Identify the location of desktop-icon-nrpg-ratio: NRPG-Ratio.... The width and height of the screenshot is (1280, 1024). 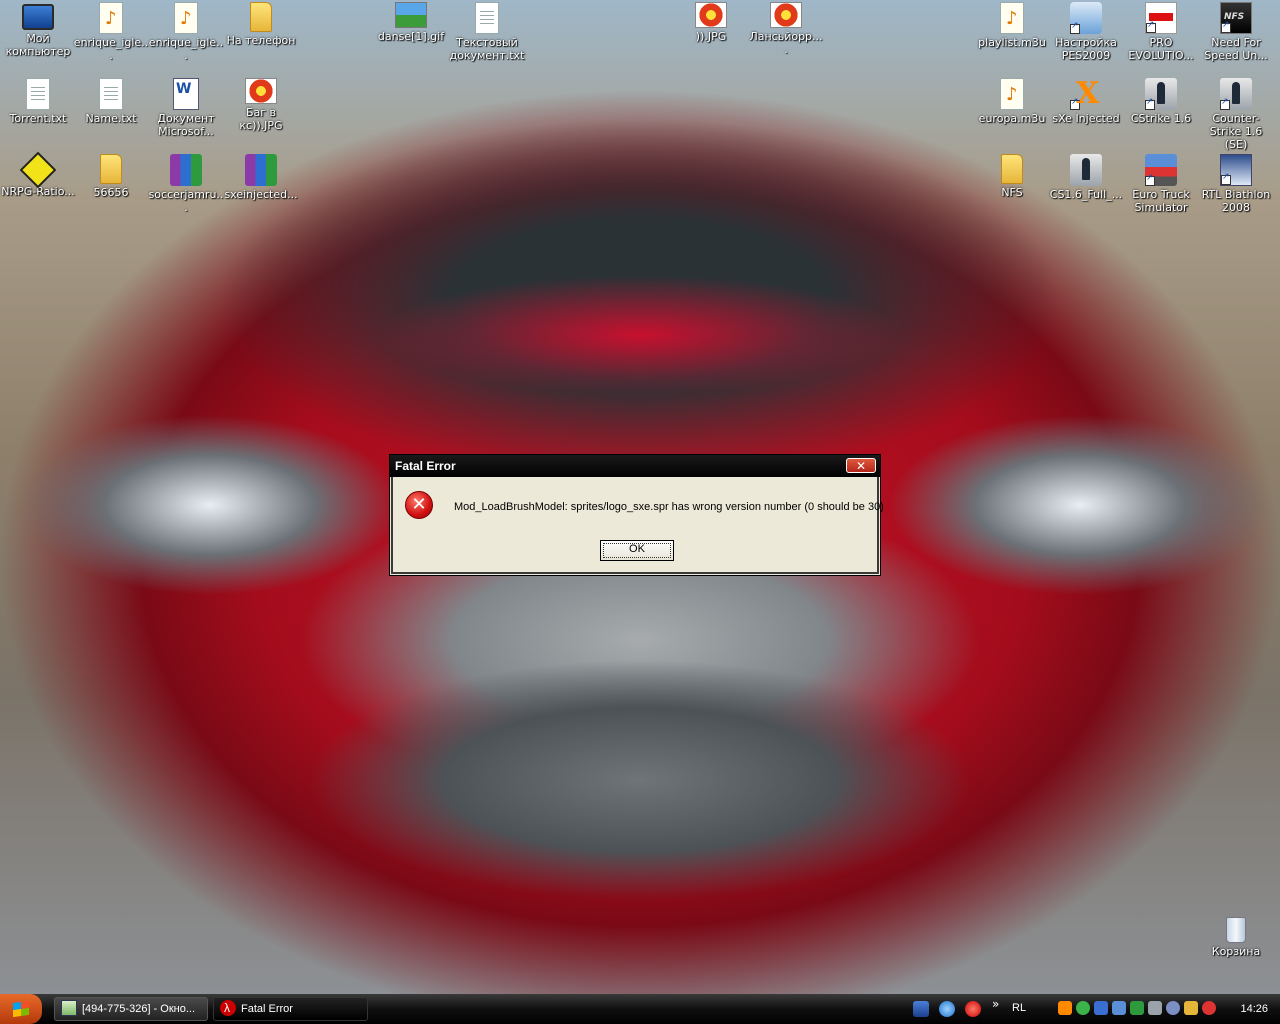
(38, 174).